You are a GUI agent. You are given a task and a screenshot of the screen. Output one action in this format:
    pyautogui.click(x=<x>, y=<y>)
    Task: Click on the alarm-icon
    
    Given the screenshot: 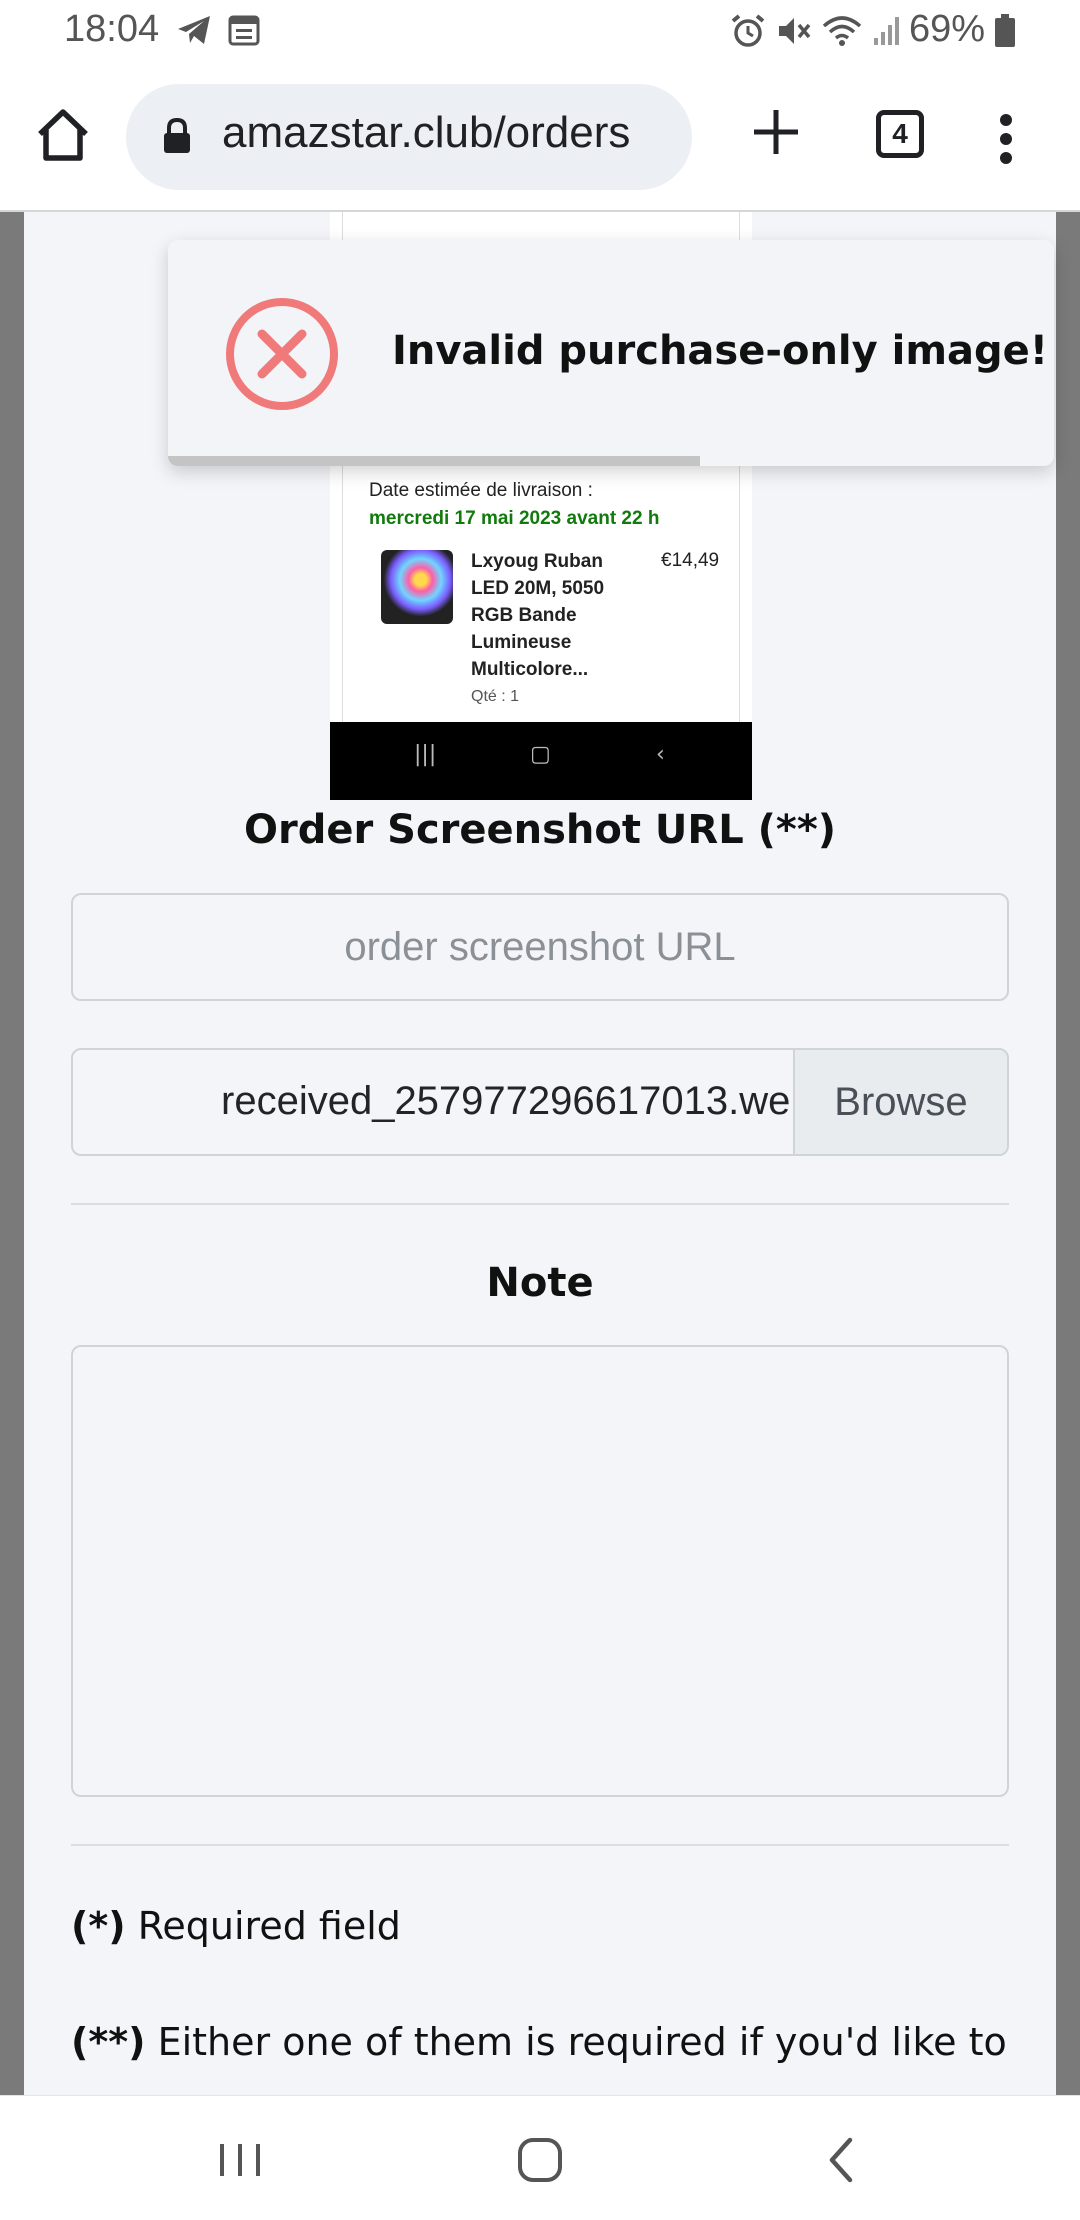 What is the action you would take?
    pyautogui.click(x=748, y=30)
    